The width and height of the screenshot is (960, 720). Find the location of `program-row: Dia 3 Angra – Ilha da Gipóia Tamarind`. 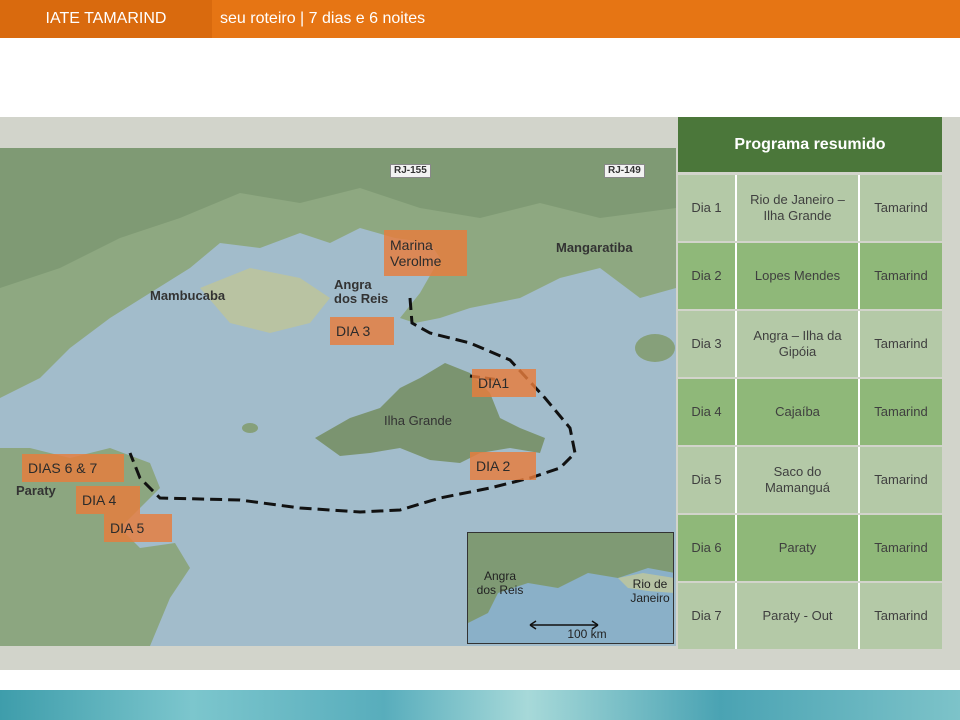

program-row: Dia 3 Angra – Ilha da Gipóia Tamarind is located at coordinates (810, 344).